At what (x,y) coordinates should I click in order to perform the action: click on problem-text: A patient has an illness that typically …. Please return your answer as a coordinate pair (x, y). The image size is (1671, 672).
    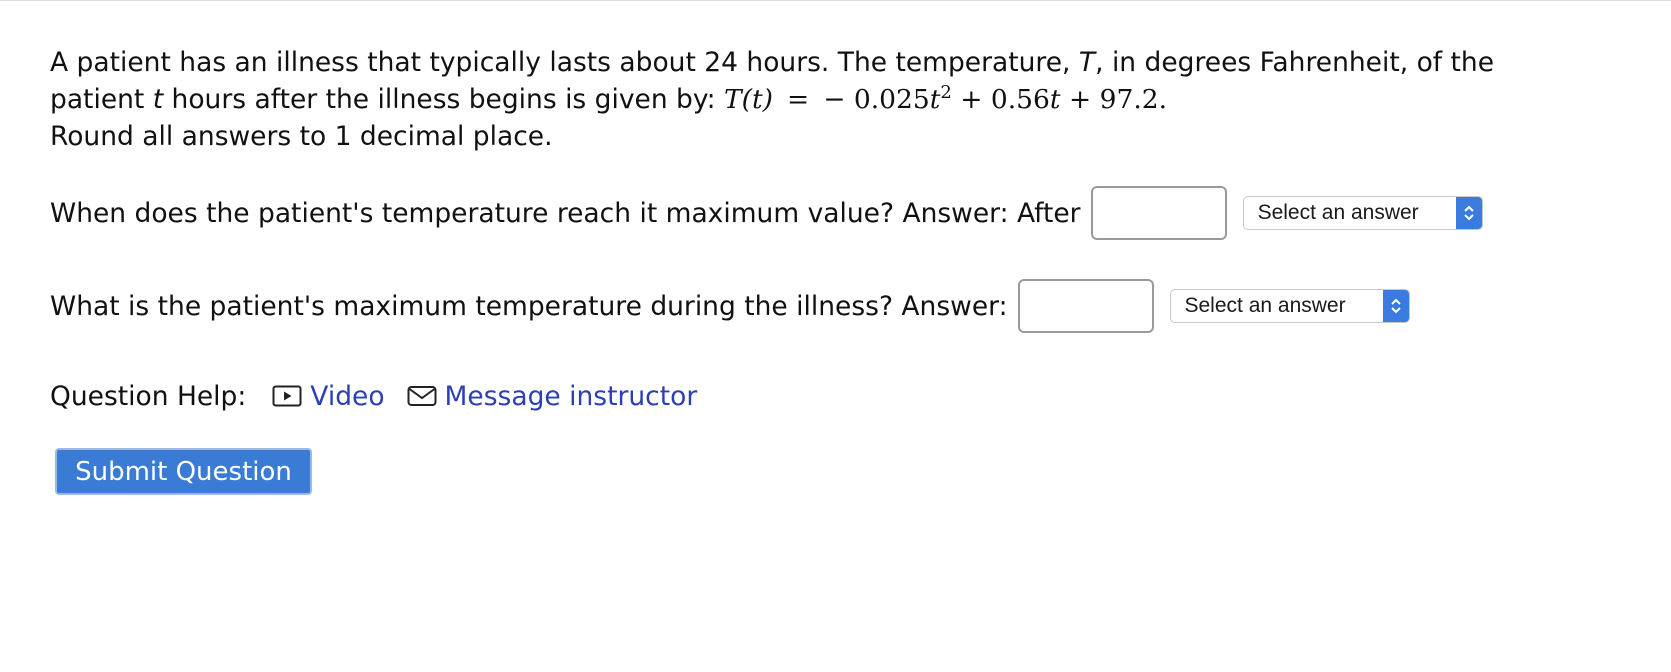
    Looking at the image, I should click on (564, 62).